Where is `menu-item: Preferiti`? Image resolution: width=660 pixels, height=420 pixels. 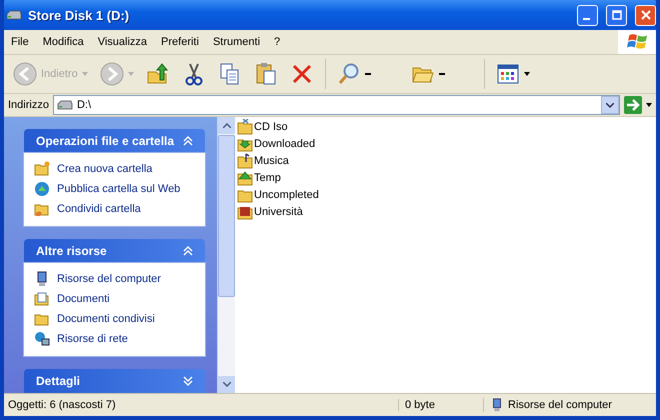
menu-item: Preferiti is located at coordinates (180, 42).